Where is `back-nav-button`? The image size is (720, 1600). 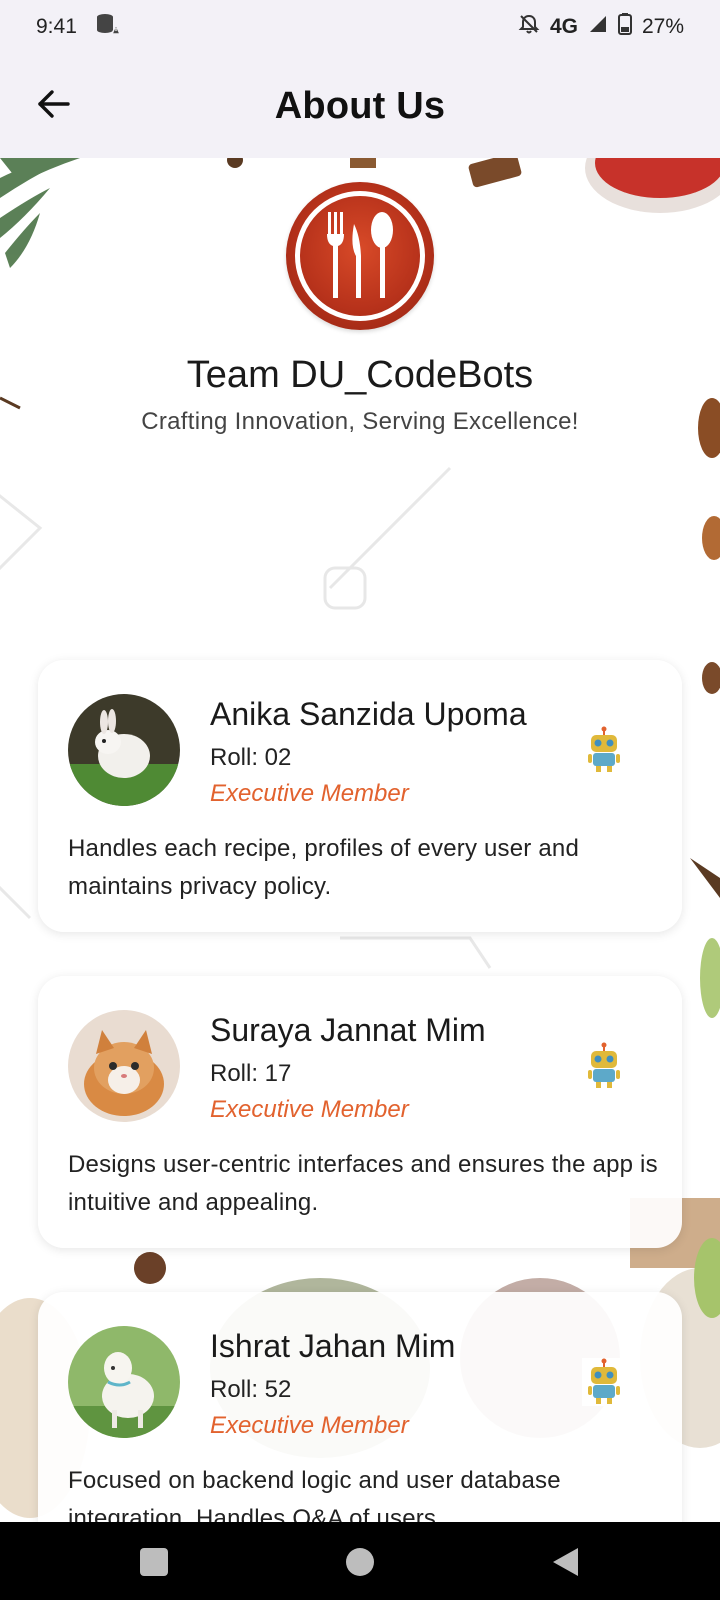 back-nav-button is located at coordinates (566, 1562).